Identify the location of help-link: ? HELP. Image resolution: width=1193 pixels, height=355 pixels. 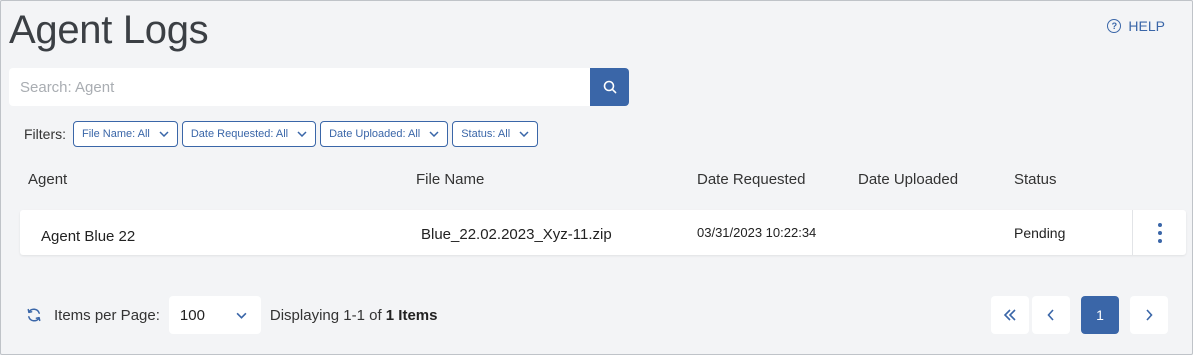
(1136, 26).